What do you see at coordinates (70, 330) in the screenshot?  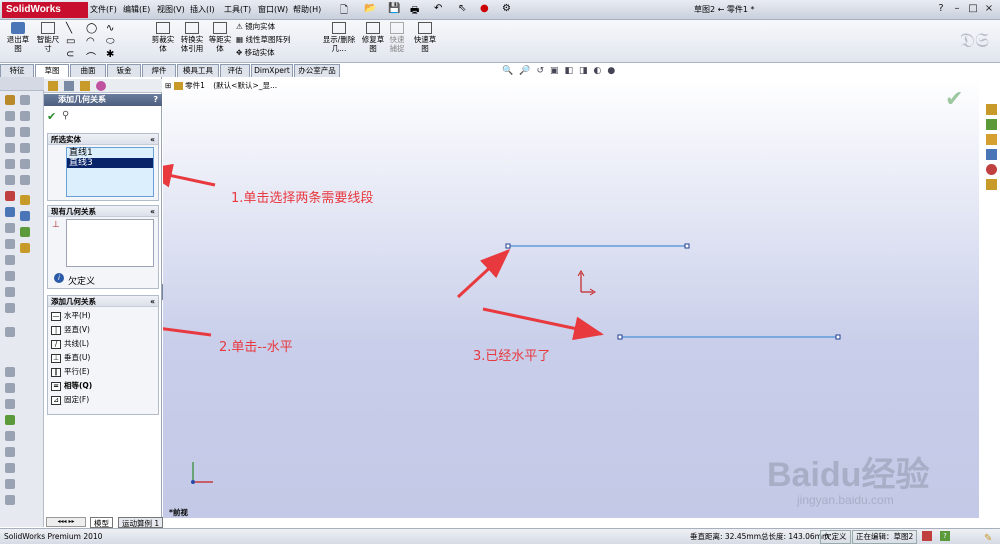 I see `vertical-relation-button: | 竖直(V)` at bounding box center [70, 330].